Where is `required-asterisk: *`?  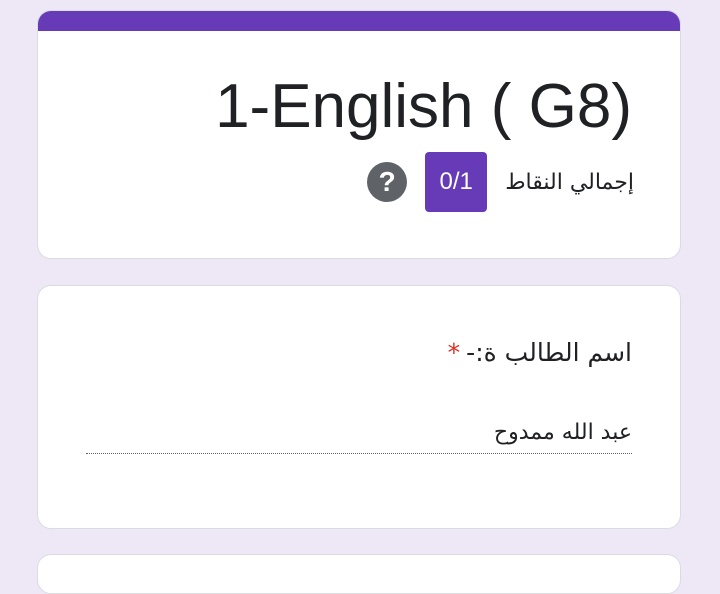 required-asterisk: * is located at coordinates (454, 352).